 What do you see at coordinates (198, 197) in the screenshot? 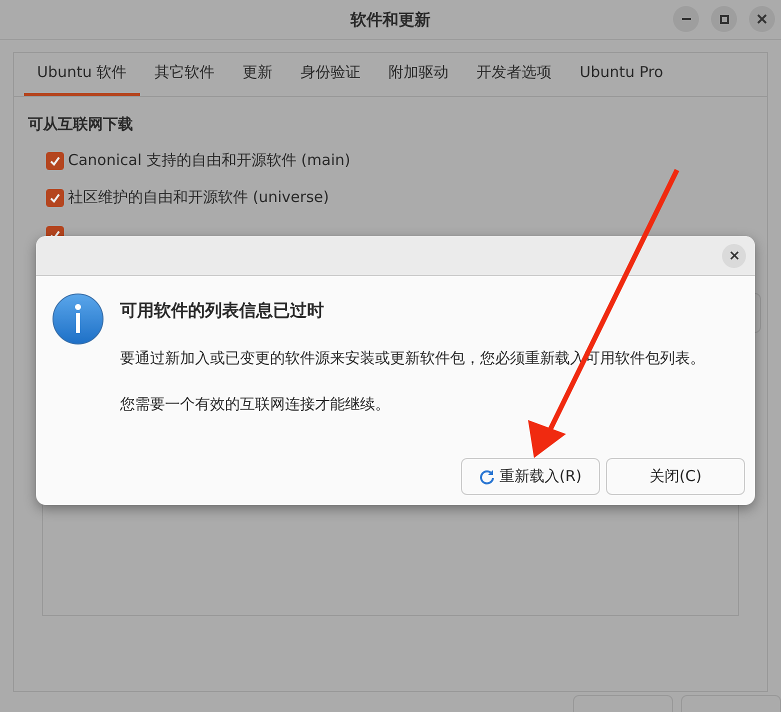
I see `option-label: 社区维护的自由和开源软件 (universe)` at bounding box center [198, 197].